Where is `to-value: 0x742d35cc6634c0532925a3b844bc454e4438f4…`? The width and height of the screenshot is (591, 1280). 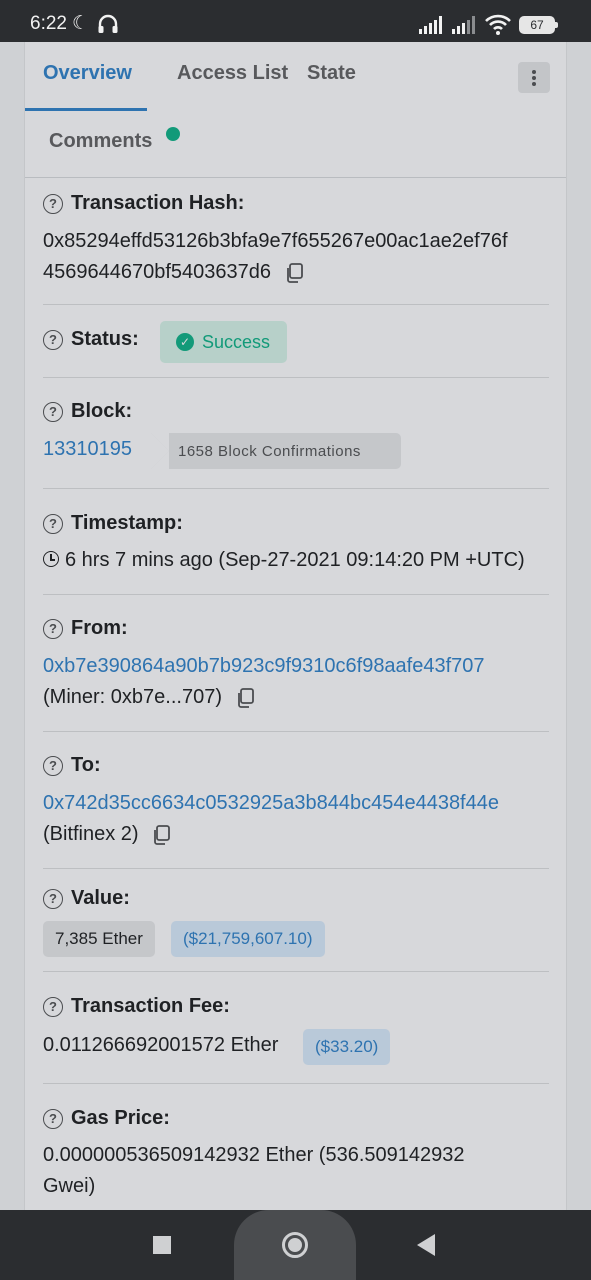 to-value: 0x742d35cc6634c0532925a3b844bc454e4438f4… is located at coordinates (271, 819).